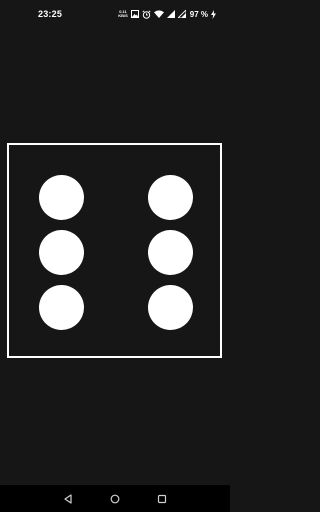 The height and width of the screenshot is (512, 320). Describe the element at coordinates (170, 14) in the screenshot. I see `signal-icon` at that location.